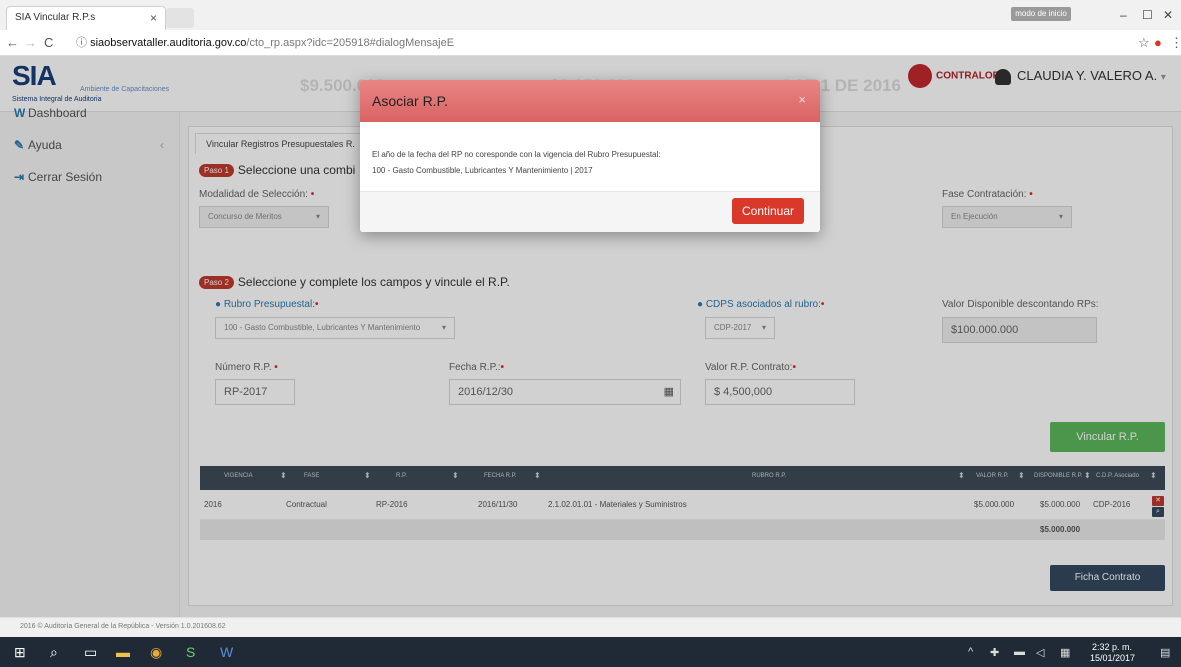 The height and width of the screenshot is (667, 1181). Describe the element at coordinates (590, 101) in the screenshot. I see `dialog-header: Asociar R.P. ×` at that location.